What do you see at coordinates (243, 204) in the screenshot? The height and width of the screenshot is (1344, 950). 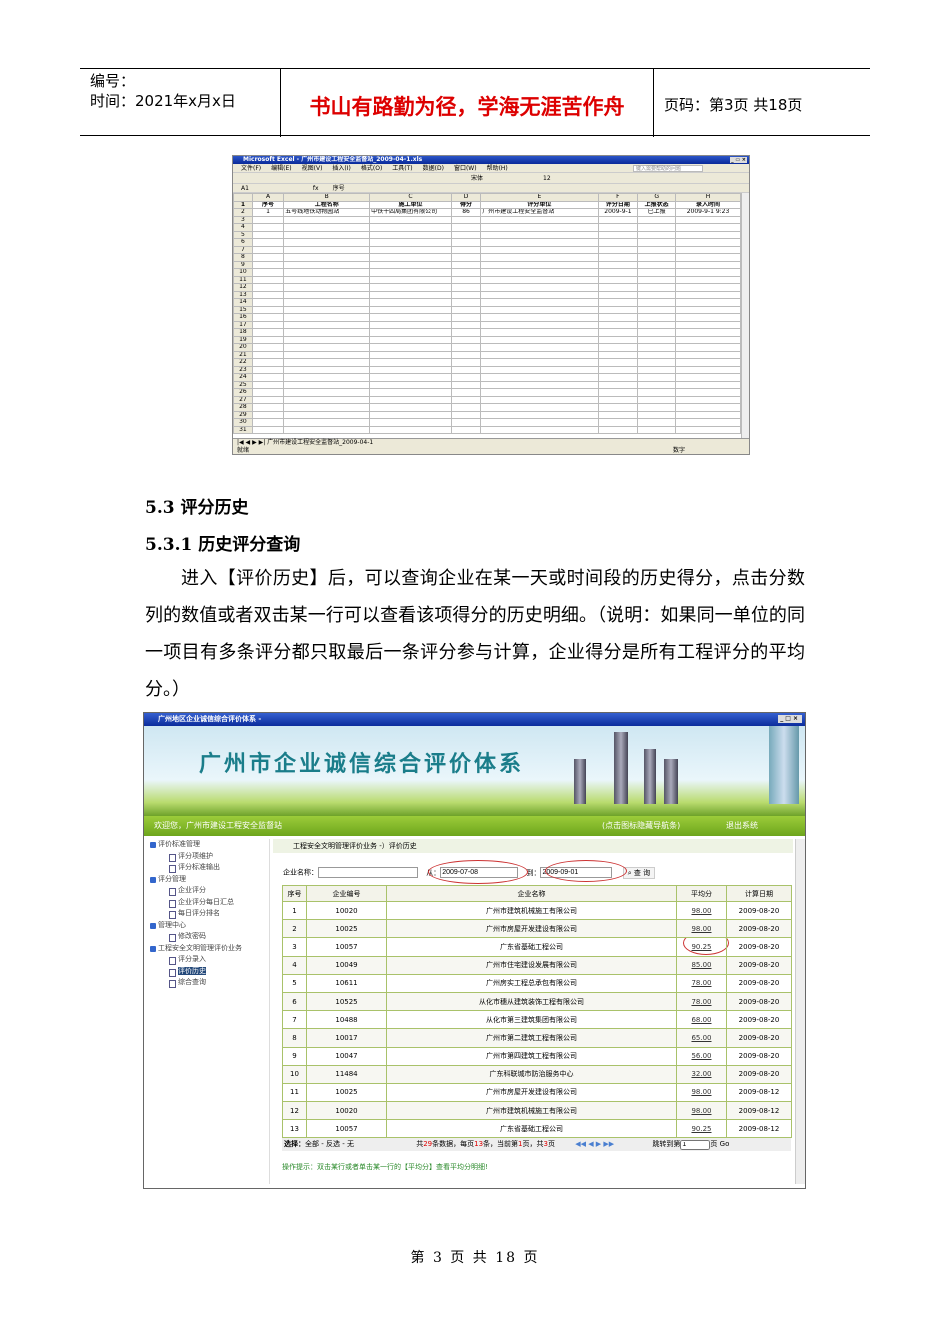 I see `row-number: 1` at bounding box center [243, 204].